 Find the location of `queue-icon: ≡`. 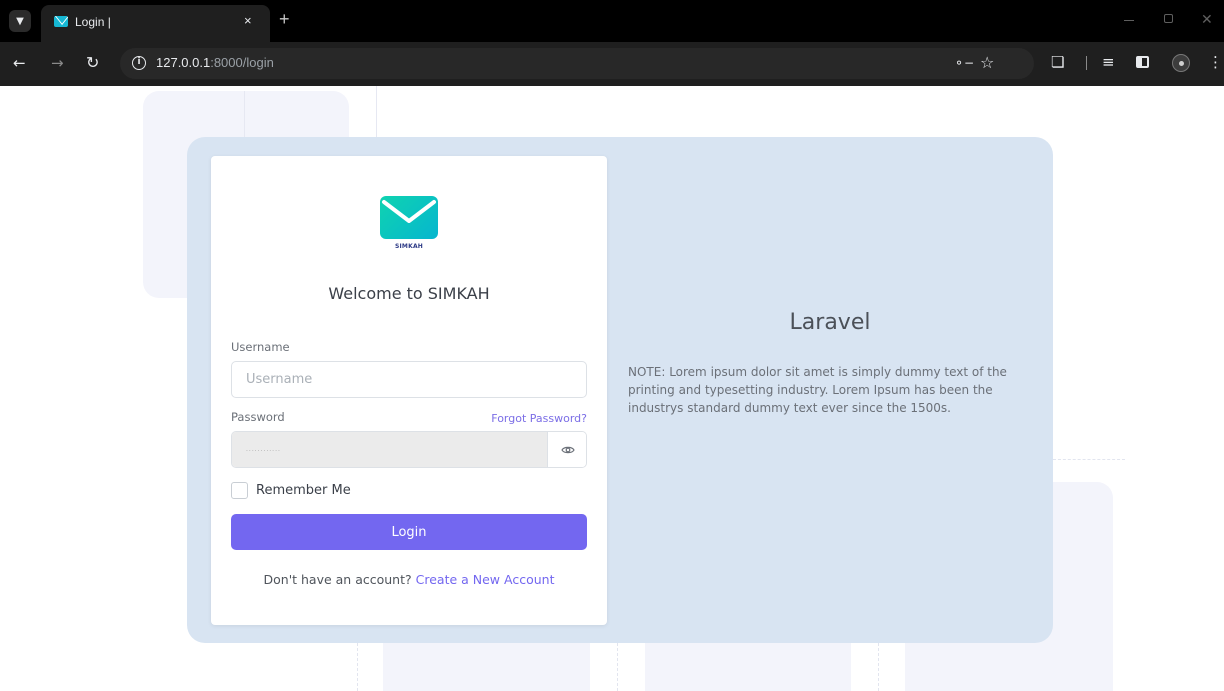

queue-icon: ≡ is located at coordinates (1108, 62).